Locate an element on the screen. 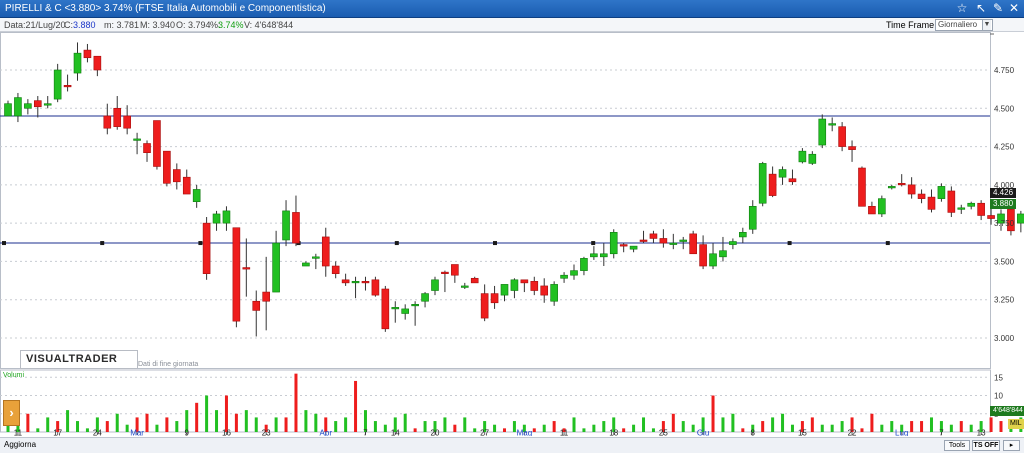 This screenshot has height=453, width=1024. x-tick-label: 8 is located at coordinates (753, 433).